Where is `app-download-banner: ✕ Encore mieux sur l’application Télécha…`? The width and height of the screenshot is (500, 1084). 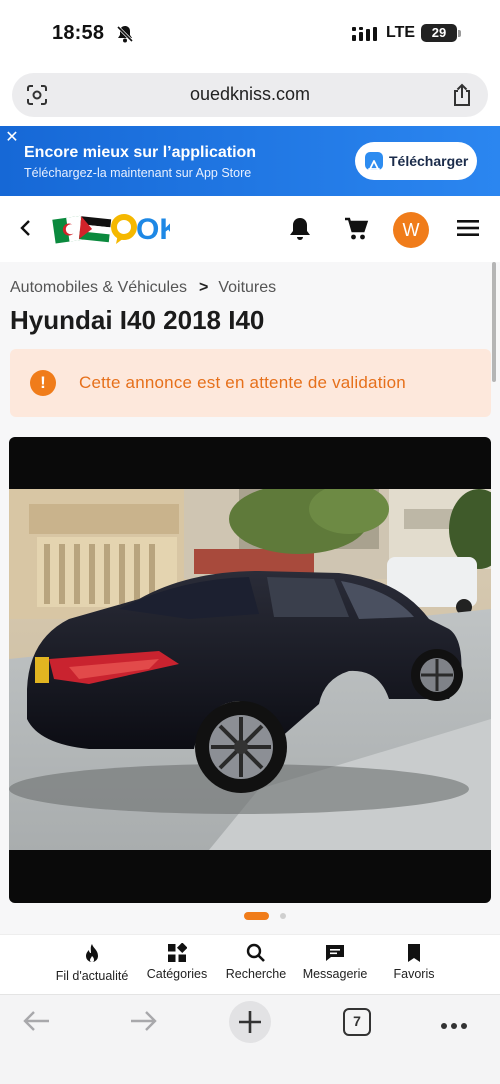
app-download-banner: ✕ Encore mieux sur l’application Télécha… is located at coordinates (250, 161).